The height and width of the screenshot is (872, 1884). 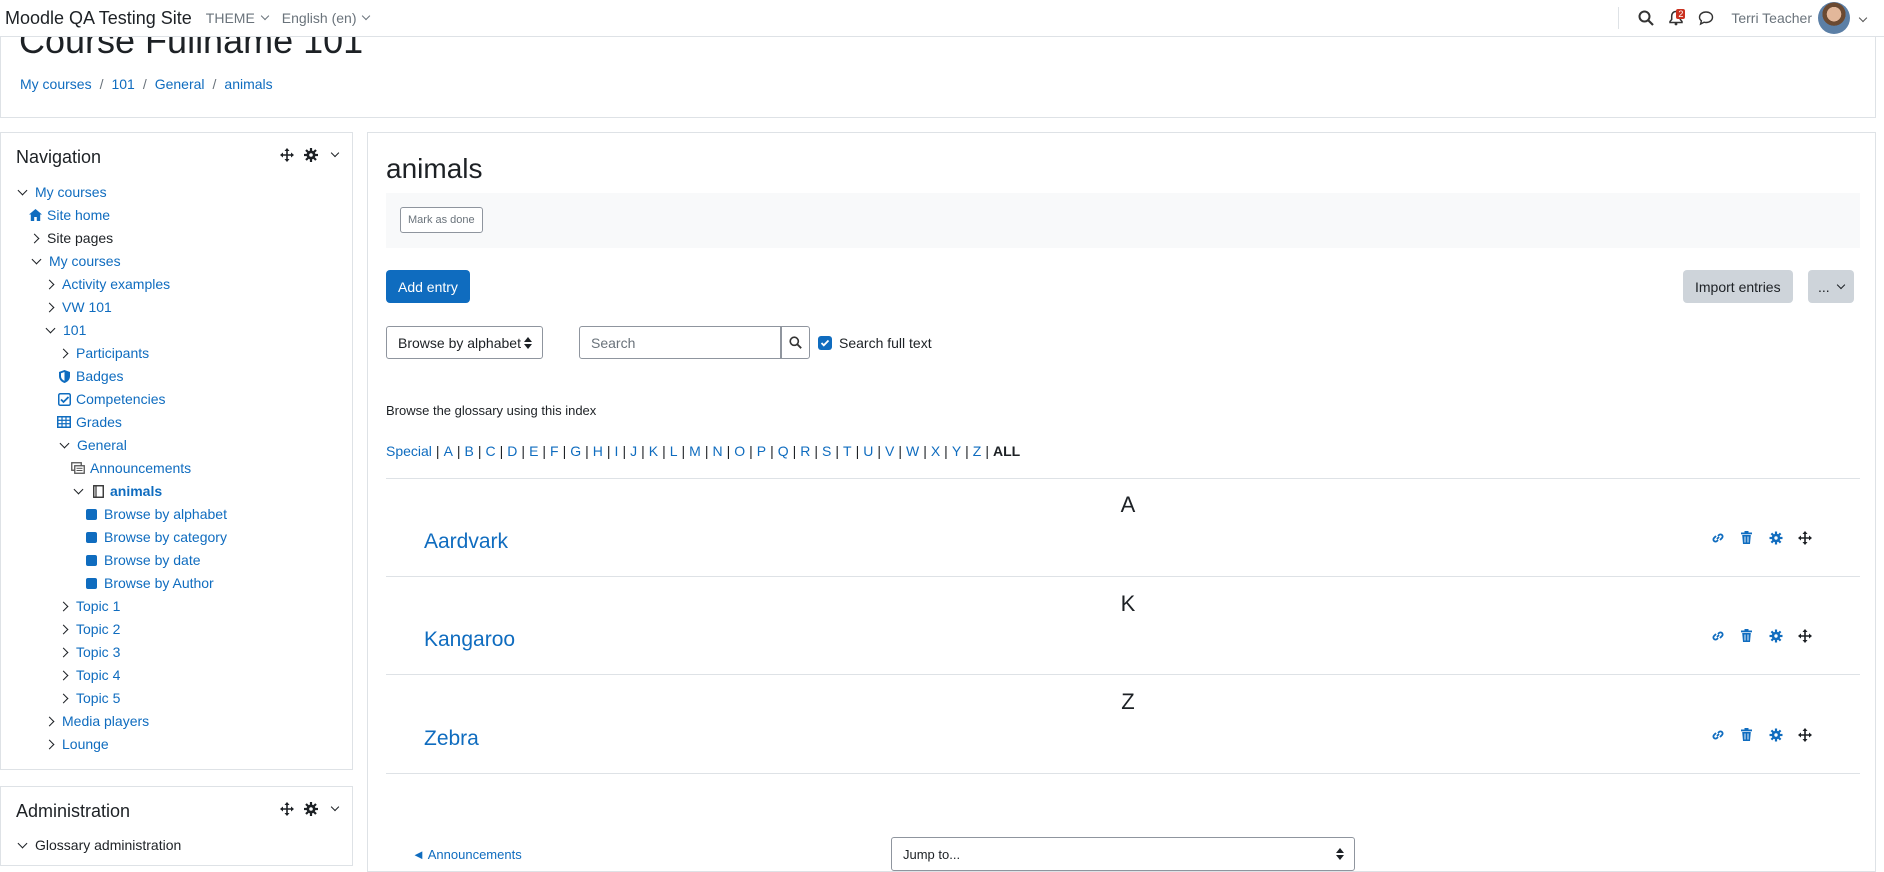 What do you see at coordinates (448, 451) in the screenshot?
I see `alphabet-link: A` at bounding box center [448, 451].